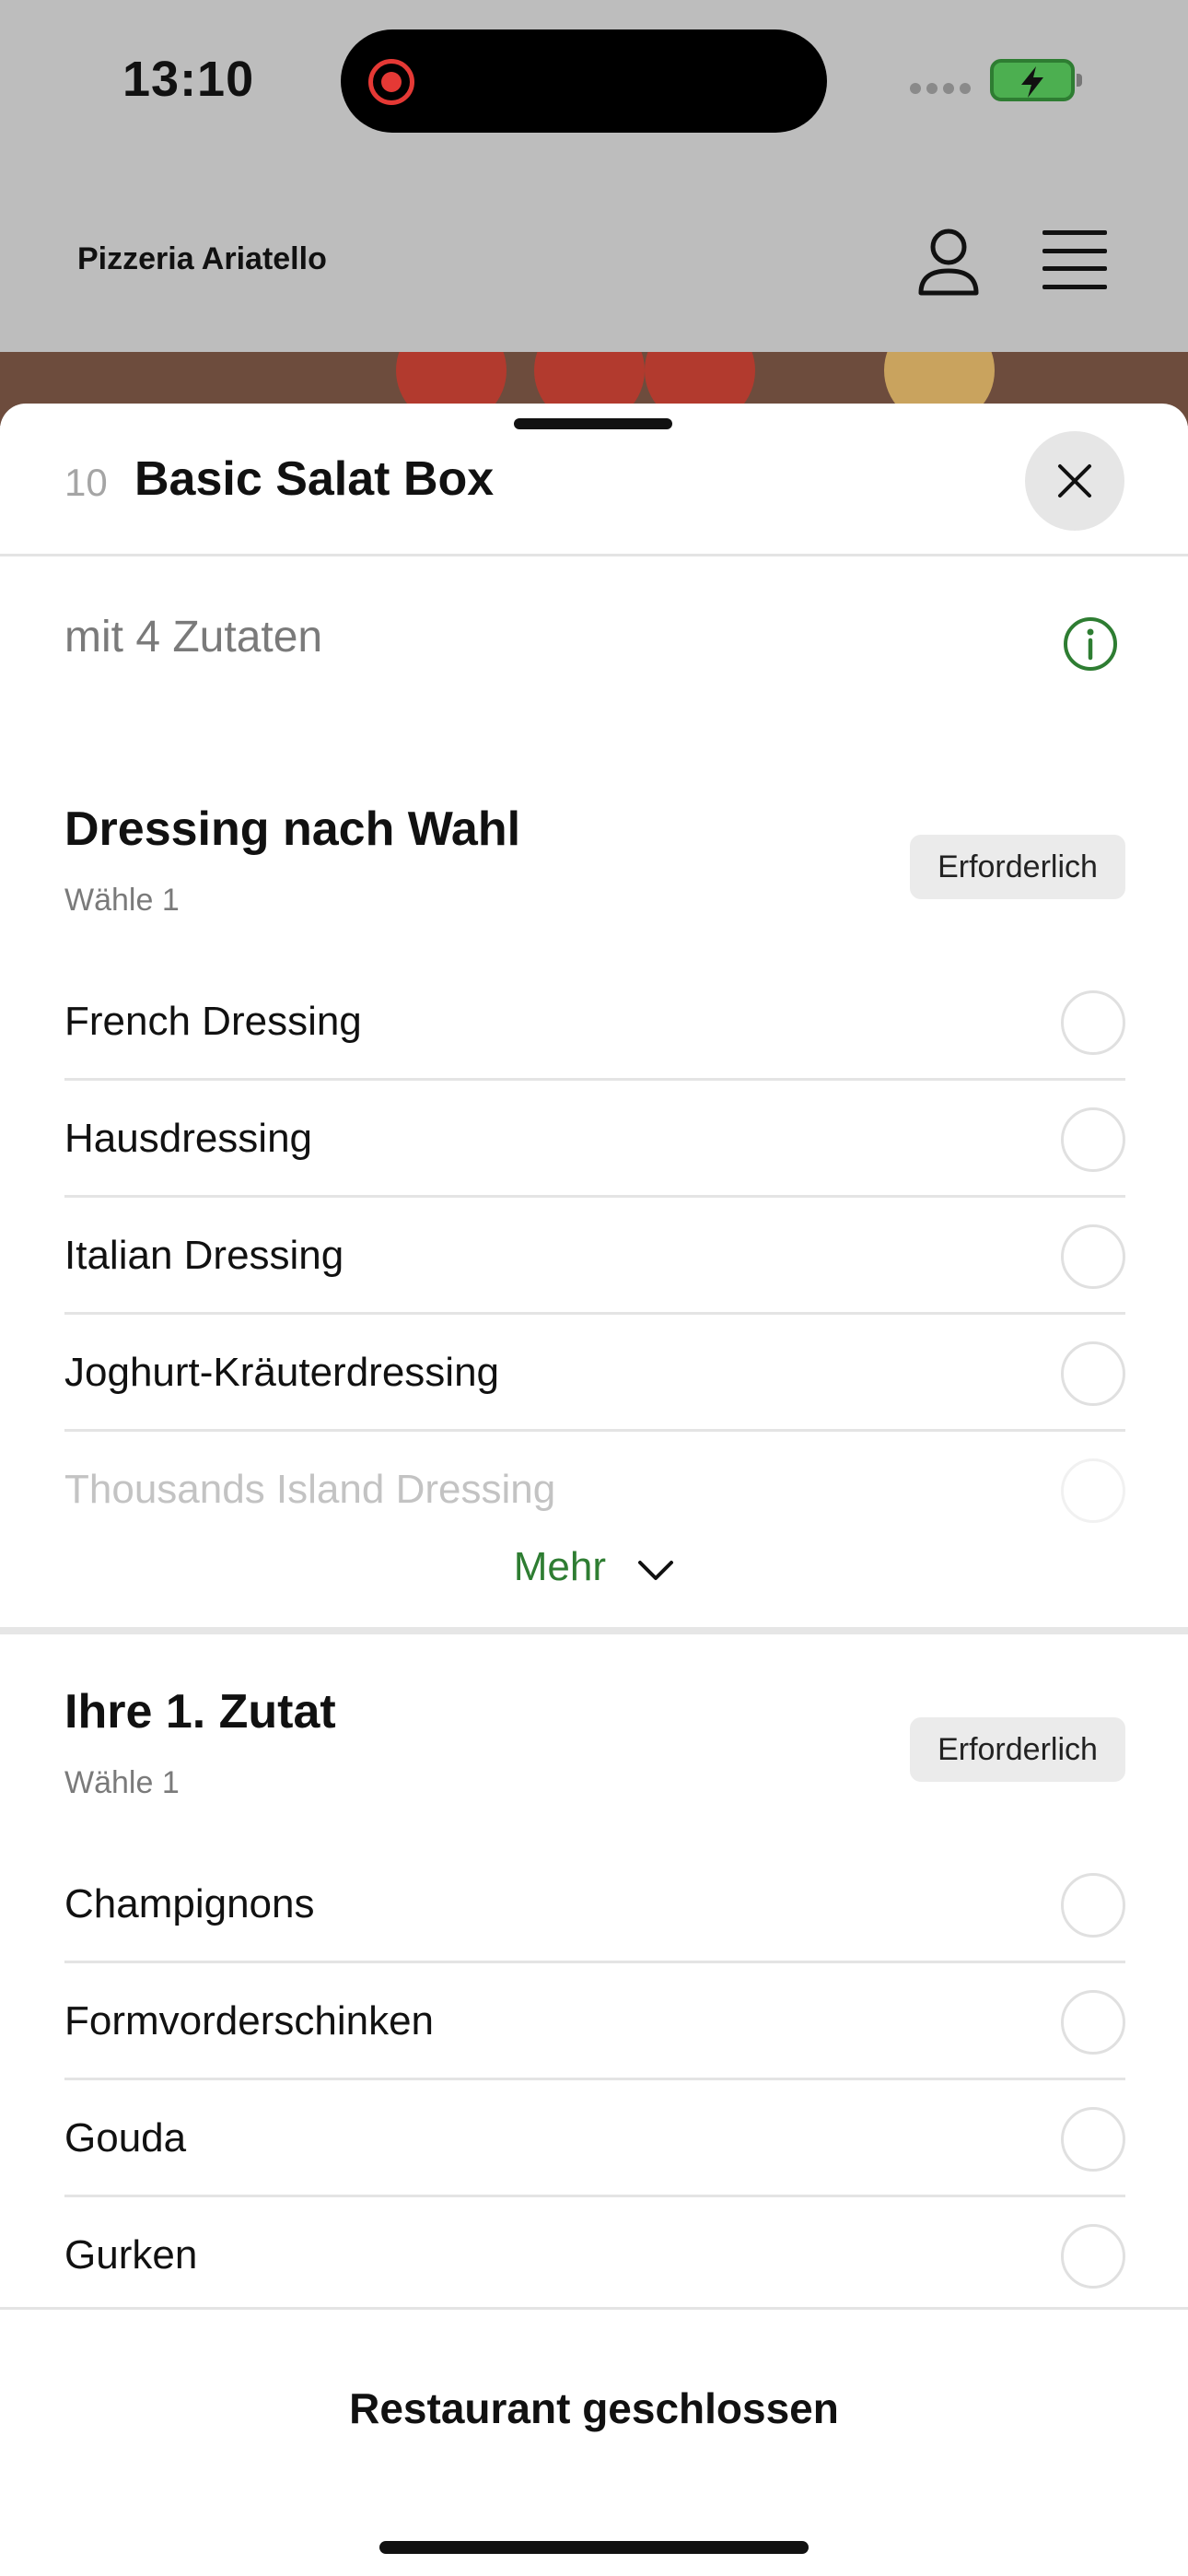  I want to click on close-icon, so click(1074, 481).